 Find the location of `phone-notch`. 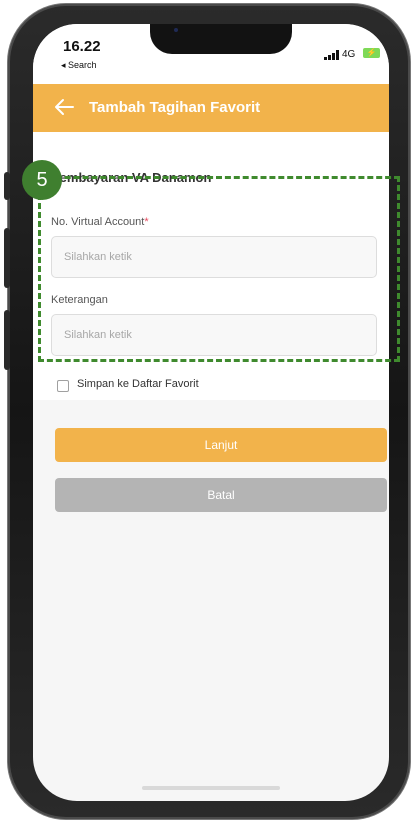

phone-notch is located at coordinates (221, 39).